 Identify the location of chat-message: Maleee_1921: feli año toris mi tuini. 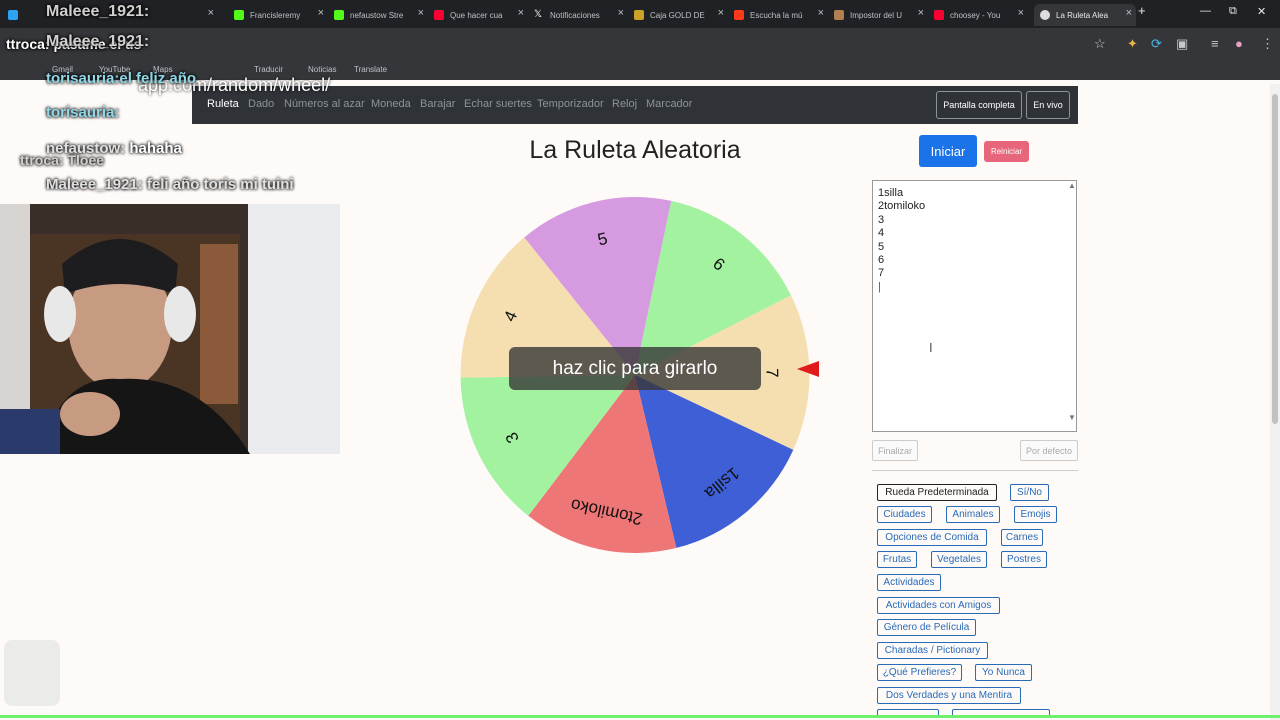
(170, 184).